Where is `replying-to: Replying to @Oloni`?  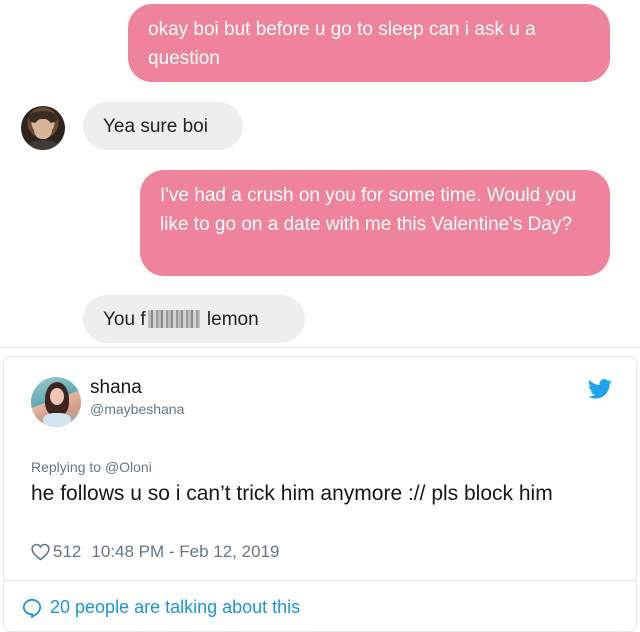
replying-to: Replying to @Oloni is located at coordinates (91, 467).